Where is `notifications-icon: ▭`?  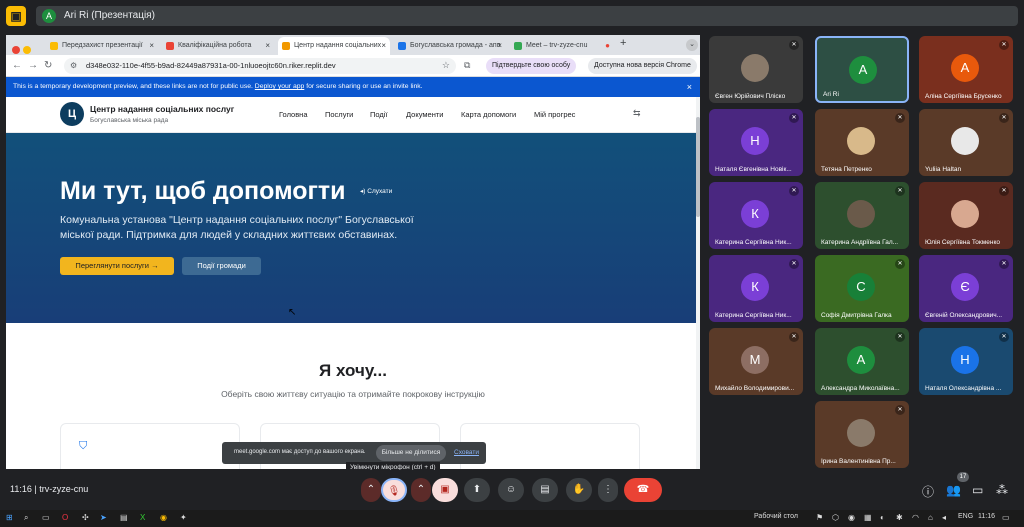
notifications-icon: ▭ is located at coordinates (1006, 517).